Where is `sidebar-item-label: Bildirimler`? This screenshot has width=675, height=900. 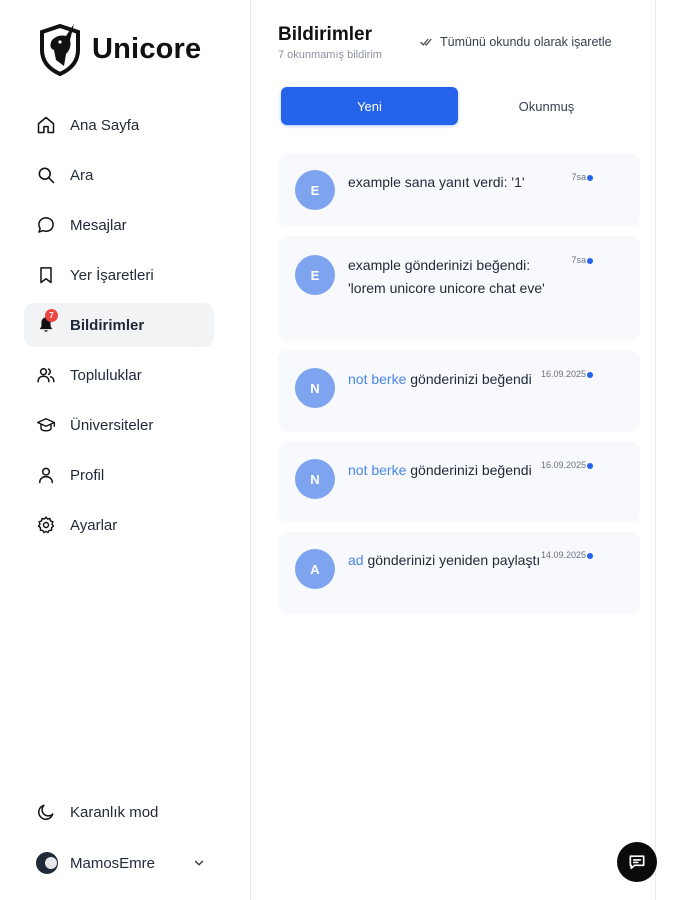
sidebar-item-label: Bildirimler is located at coordinates (107, 325).